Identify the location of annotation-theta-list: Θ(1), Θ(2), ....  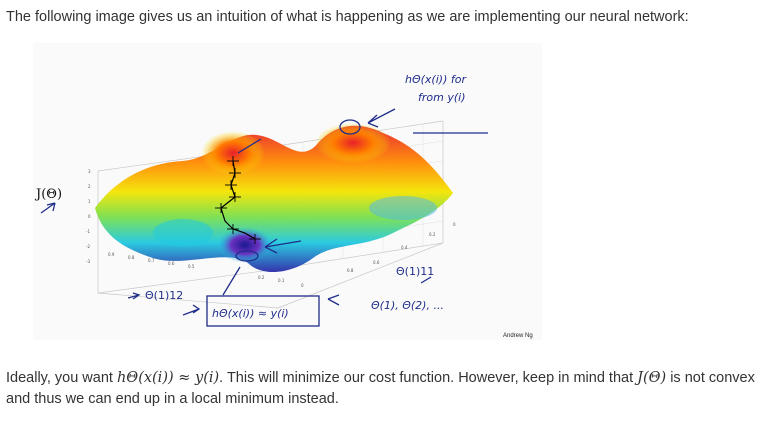
(407, 305).